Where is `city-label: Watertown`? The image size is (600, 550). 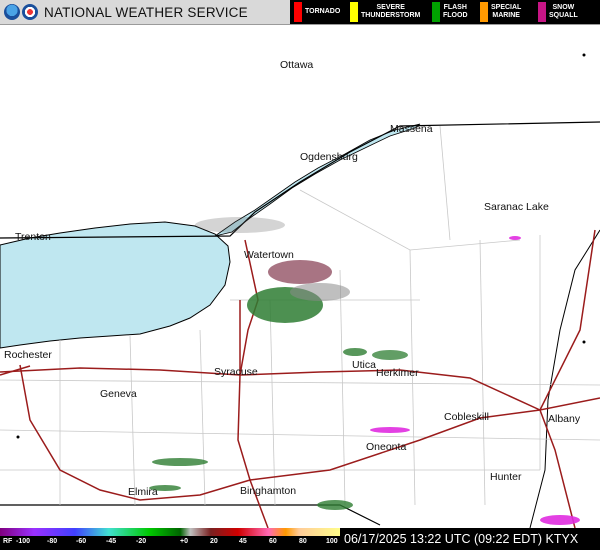
city-label: Watertown is located at coordinates (269, 255).